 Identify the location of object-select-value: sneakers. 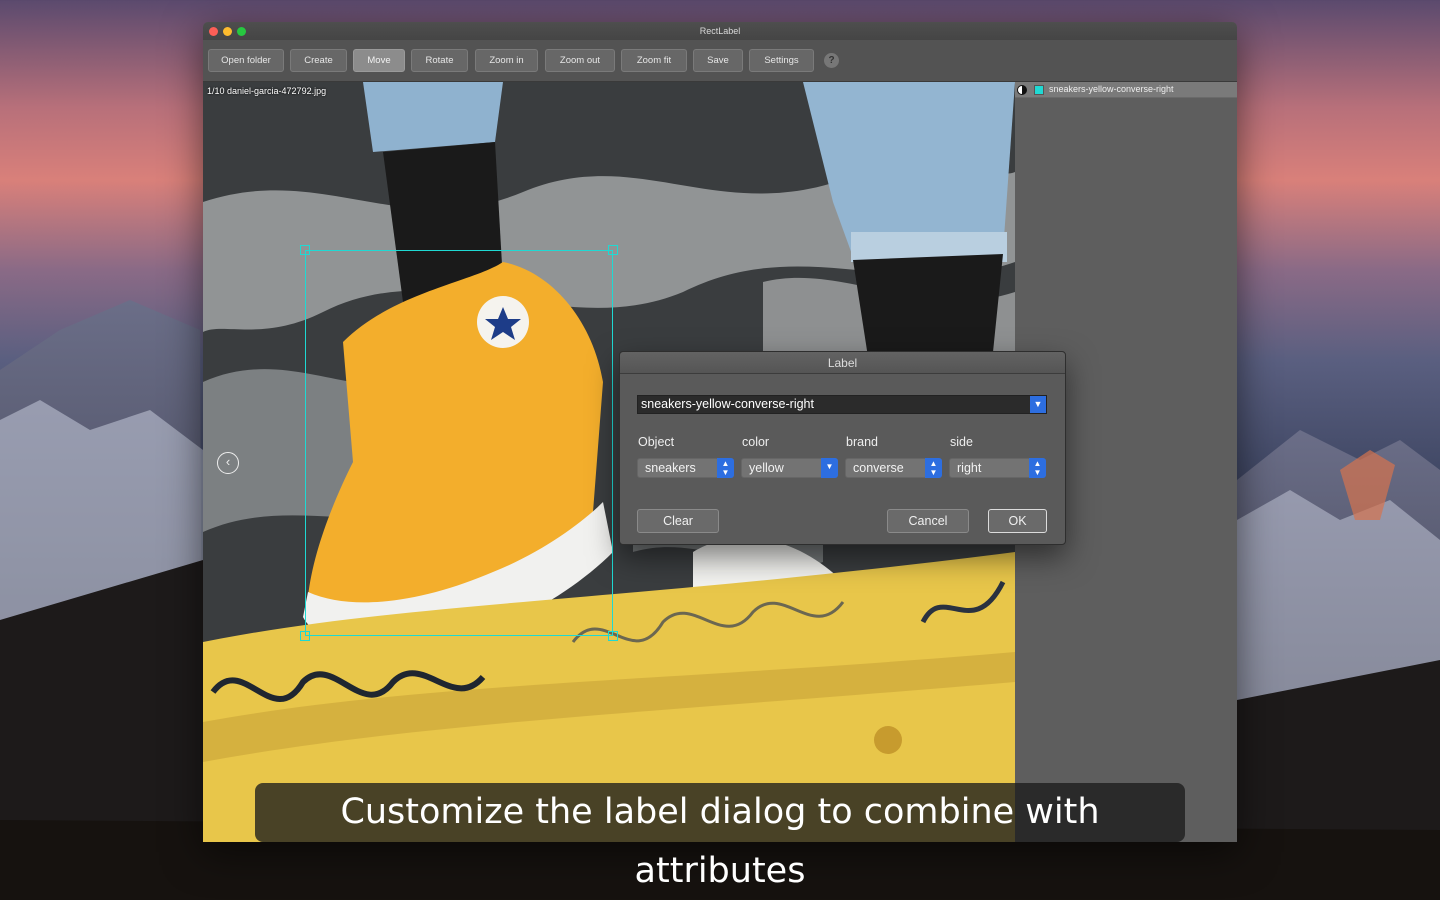
(670, 468).